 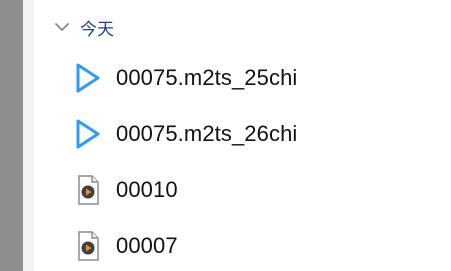 I want to click on file-name: 00007, so click(x=147, y=245).